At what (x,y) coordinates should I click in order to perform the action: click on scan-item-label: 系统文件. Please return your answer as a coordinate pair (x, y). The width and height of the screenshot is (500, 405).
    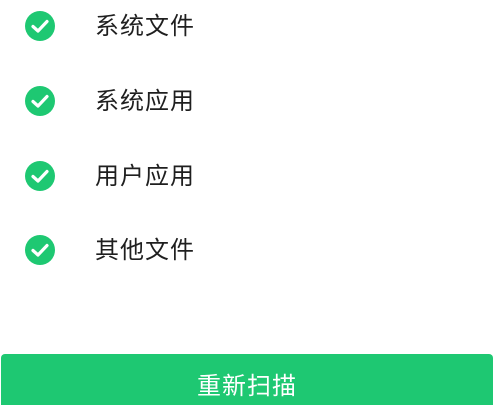
    Looking at the image, I should click on (145, 26).